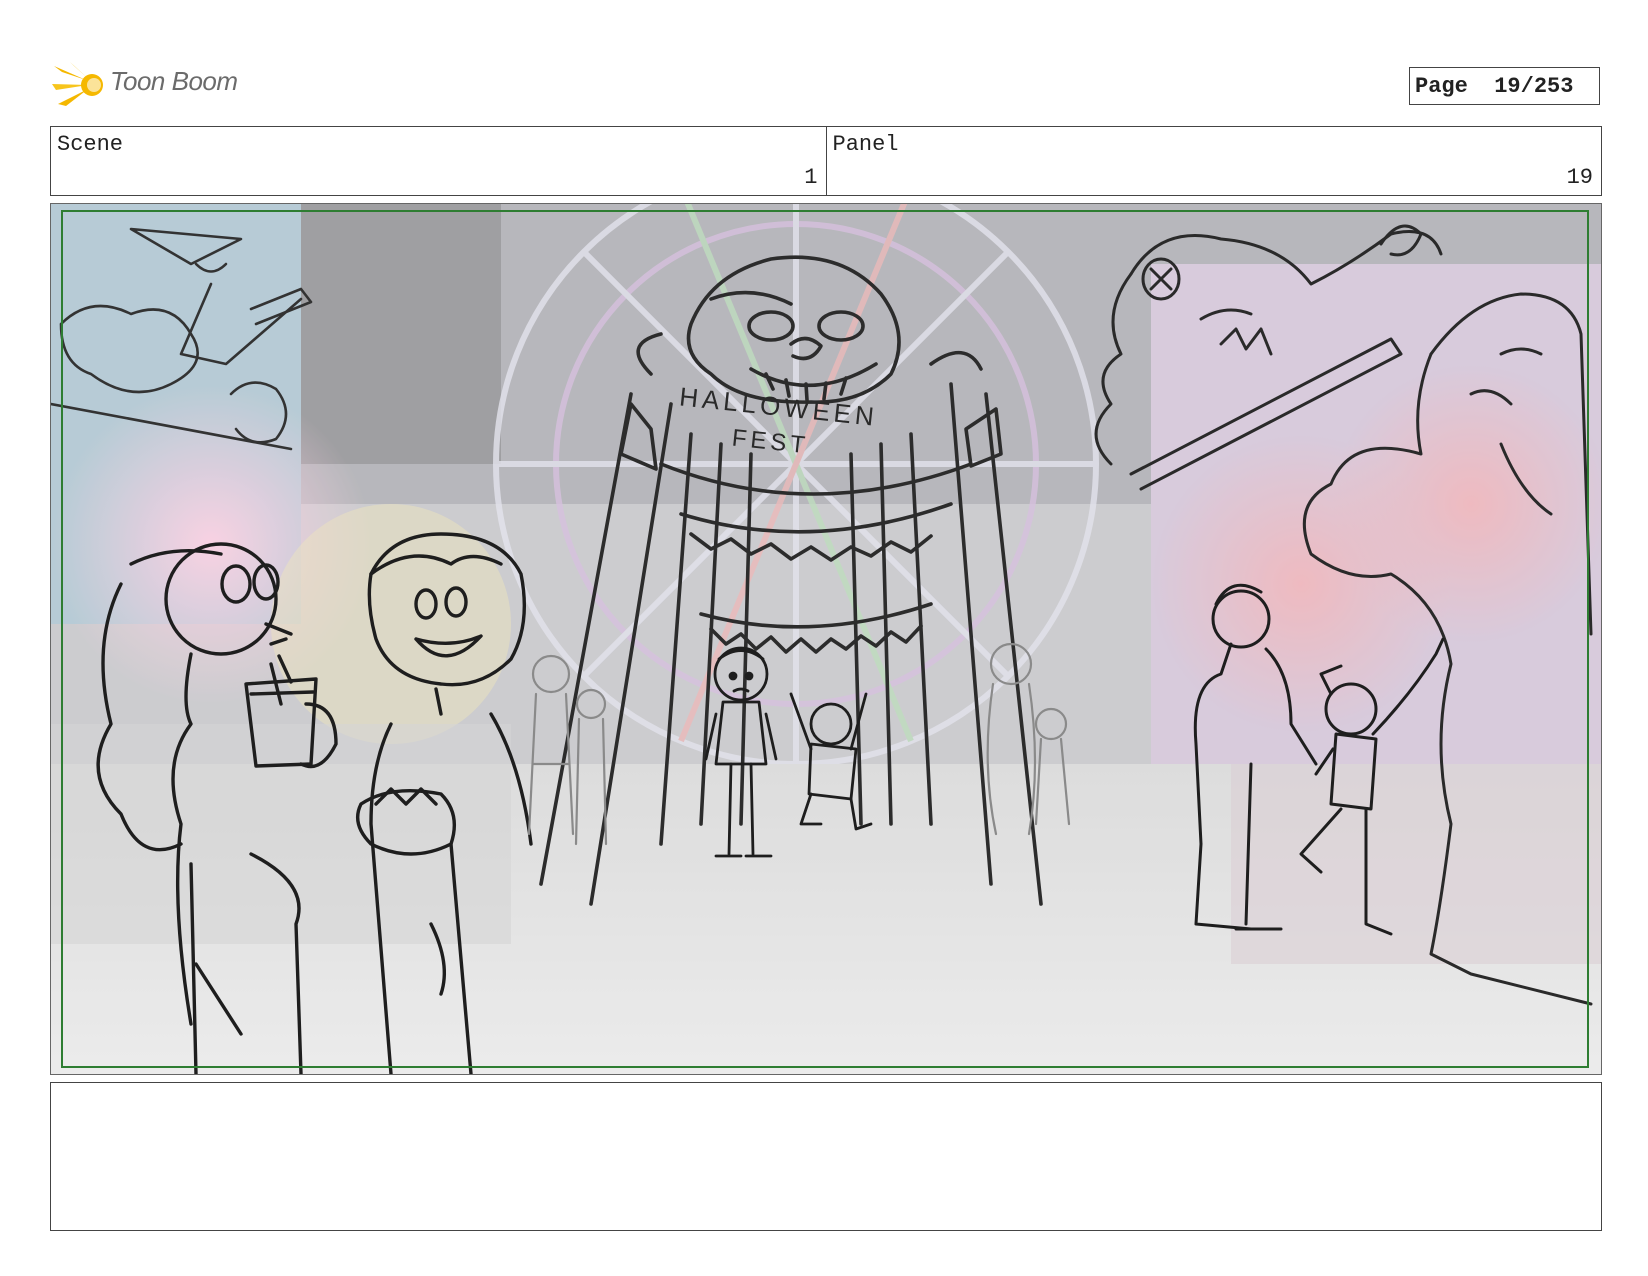 This screenshot has height=1276, width=1648. What do you see at coordinates (865, 144) in the screenshot?
I see `panel-label: Panel` at bounding box center [865, 144].